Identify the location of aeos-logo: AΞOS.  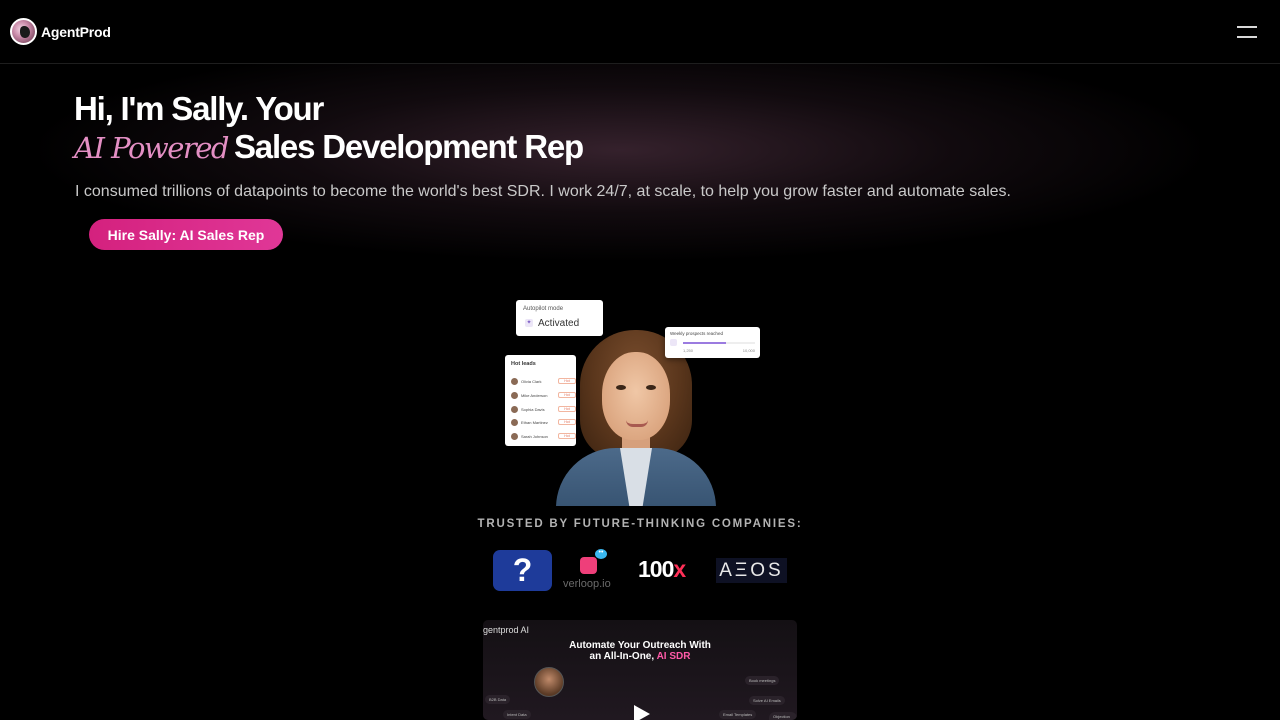
(751, 570).